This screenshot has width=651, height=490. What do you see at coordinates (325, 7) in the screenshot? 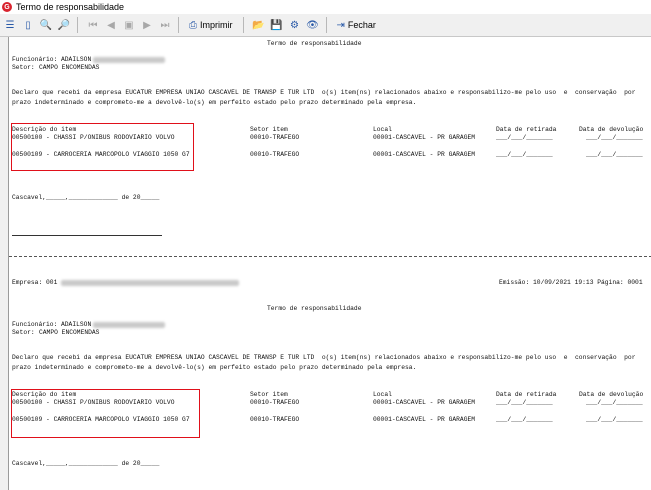
I see `title-bar: G Termo de responsabilidade` at bounding box center [325, 7].